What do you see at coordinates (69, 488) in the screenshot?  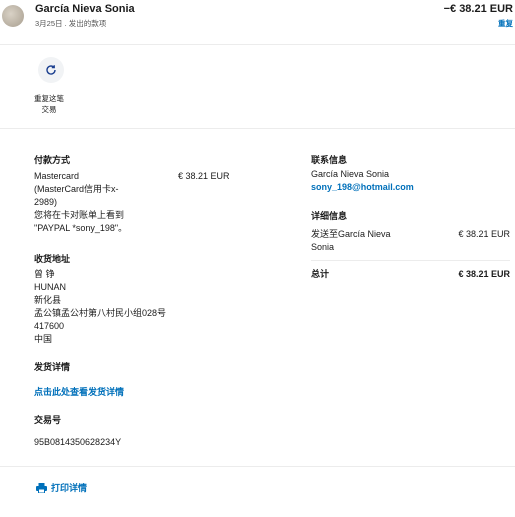 I see `print-details-label: 打印详情` at bounding box center [69, 488].